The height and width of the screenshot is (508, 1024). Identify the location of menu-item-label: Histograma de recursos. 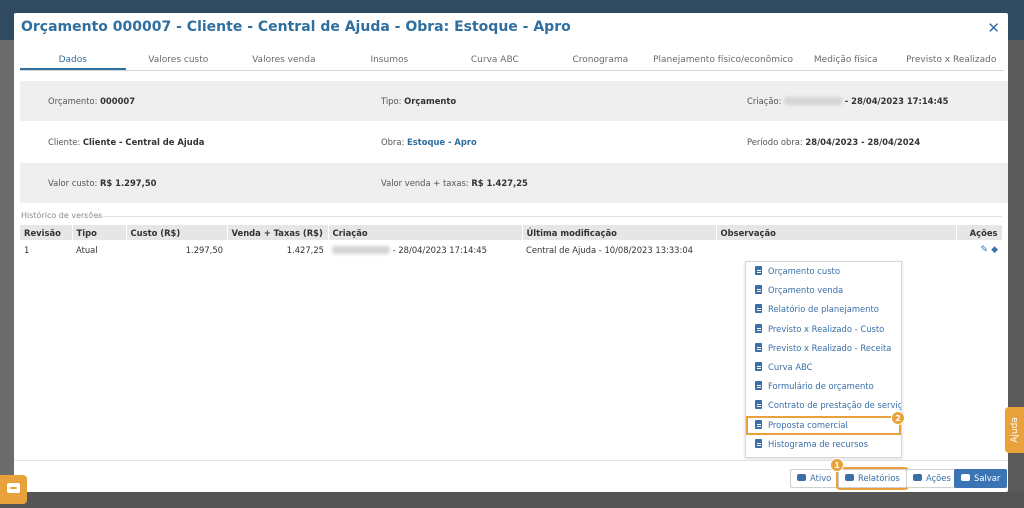
(818, 443).